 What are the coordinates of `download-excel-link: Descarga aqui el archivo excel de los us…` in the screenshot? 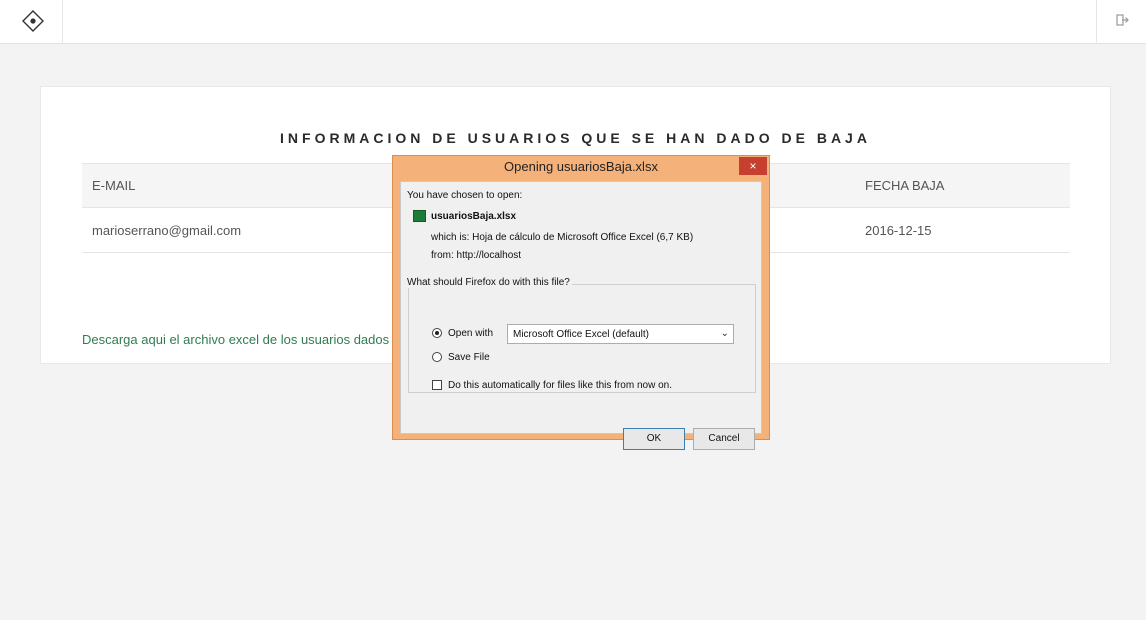 It's located at (244, 339).